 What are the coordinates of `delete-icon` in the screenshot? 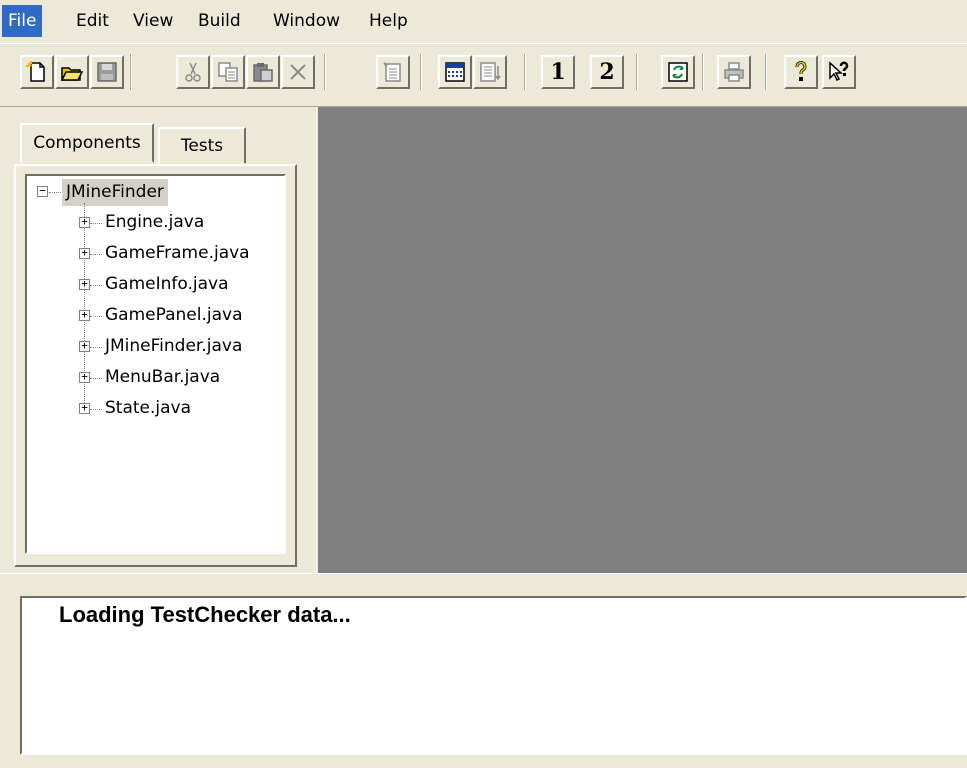 It's located at (298, 72).